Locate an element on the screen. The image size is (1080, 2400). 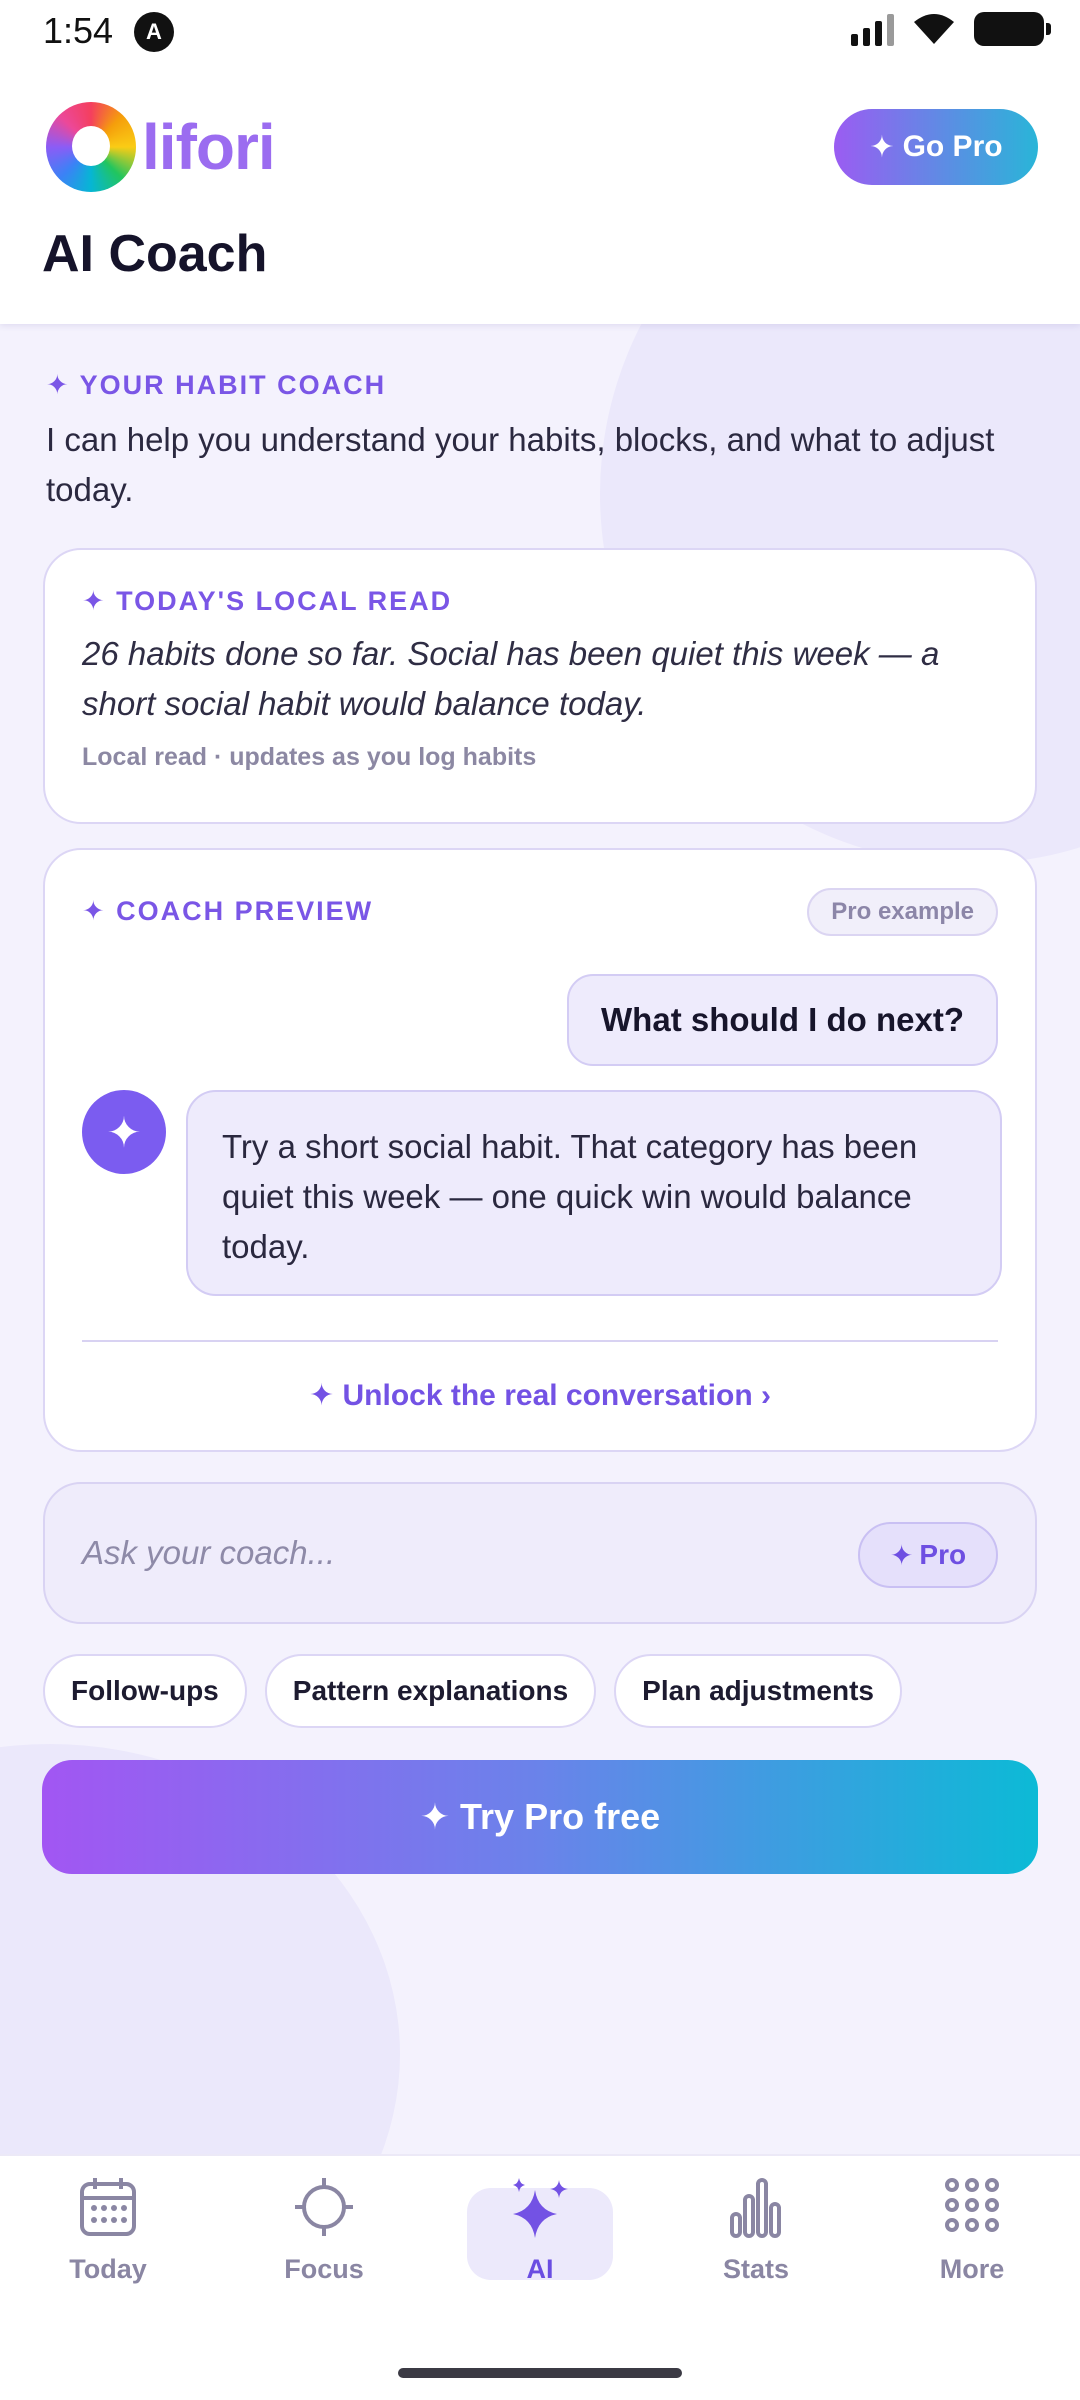
try-pro-label: Try Pro free is located at coordinates (560, 1816).